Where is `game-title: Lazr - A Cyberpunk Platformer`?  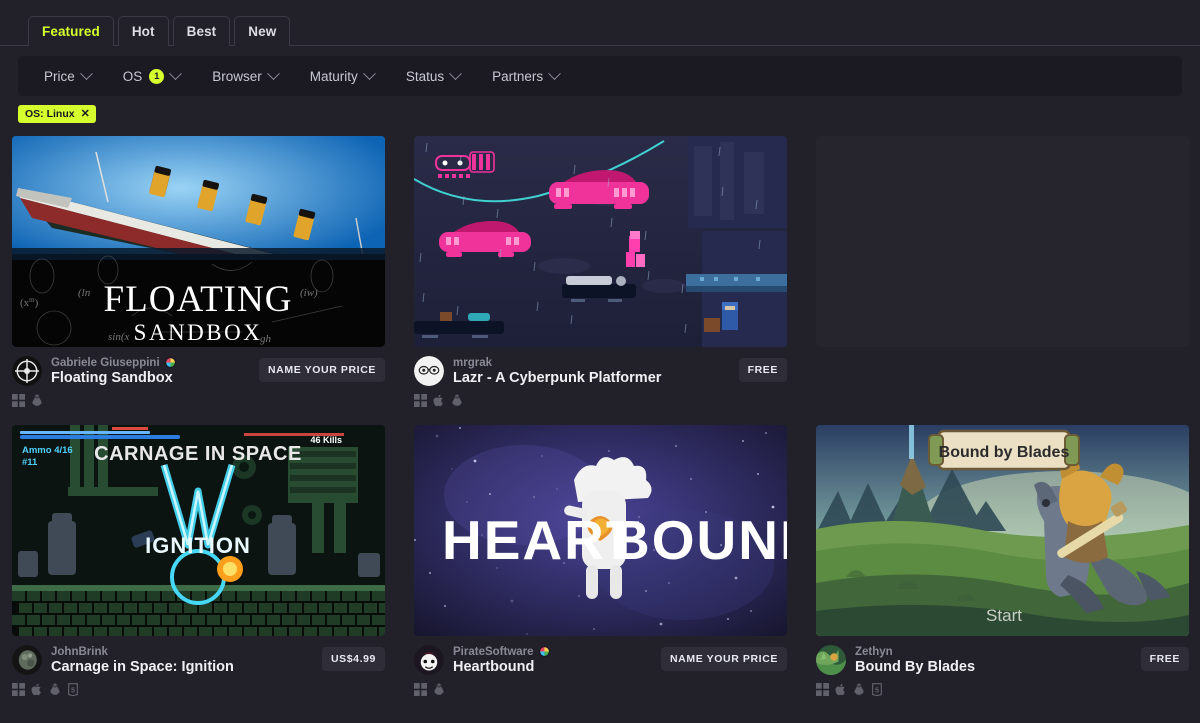 game-title: Lazr - A Cyberpunk Platformer is located at coordinates (557, 378).